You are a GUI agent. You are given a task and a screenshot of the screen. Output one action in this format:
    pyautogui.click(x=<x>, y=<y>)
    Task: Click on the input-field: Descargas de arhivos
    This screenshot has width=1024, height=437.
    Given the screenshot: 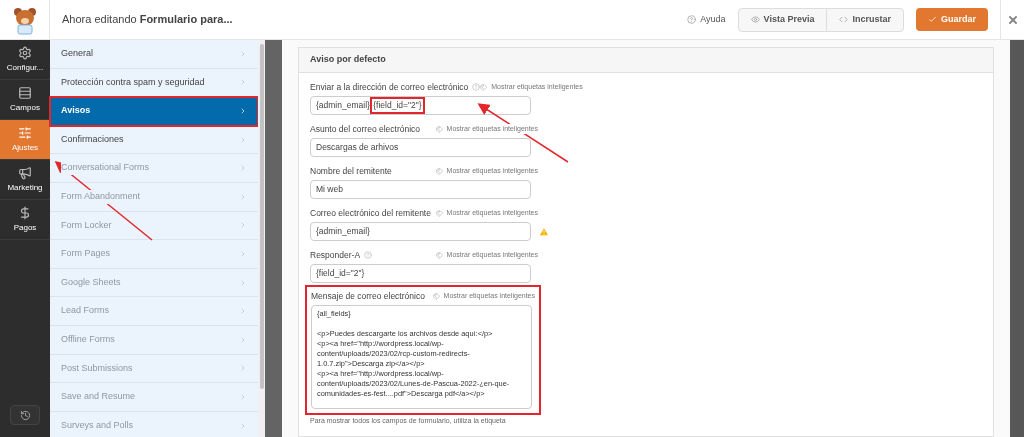 What is the action you would take?
    pyautogui.click(x=420, y=147)
    